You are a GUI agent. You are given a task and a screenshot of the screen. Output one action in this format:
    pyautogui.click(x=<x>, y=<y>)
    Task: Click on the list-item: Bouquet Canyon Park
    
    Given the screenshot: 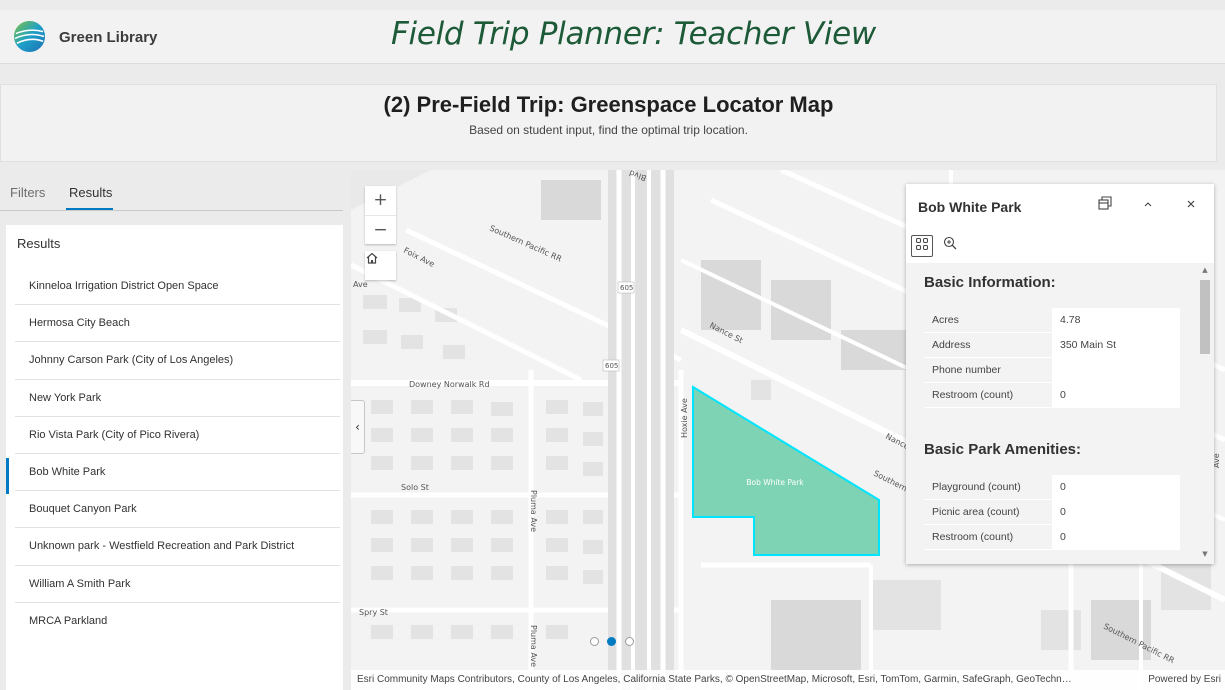 What is the action you would take?
    pyautogui.click(x=177, y=510)
    